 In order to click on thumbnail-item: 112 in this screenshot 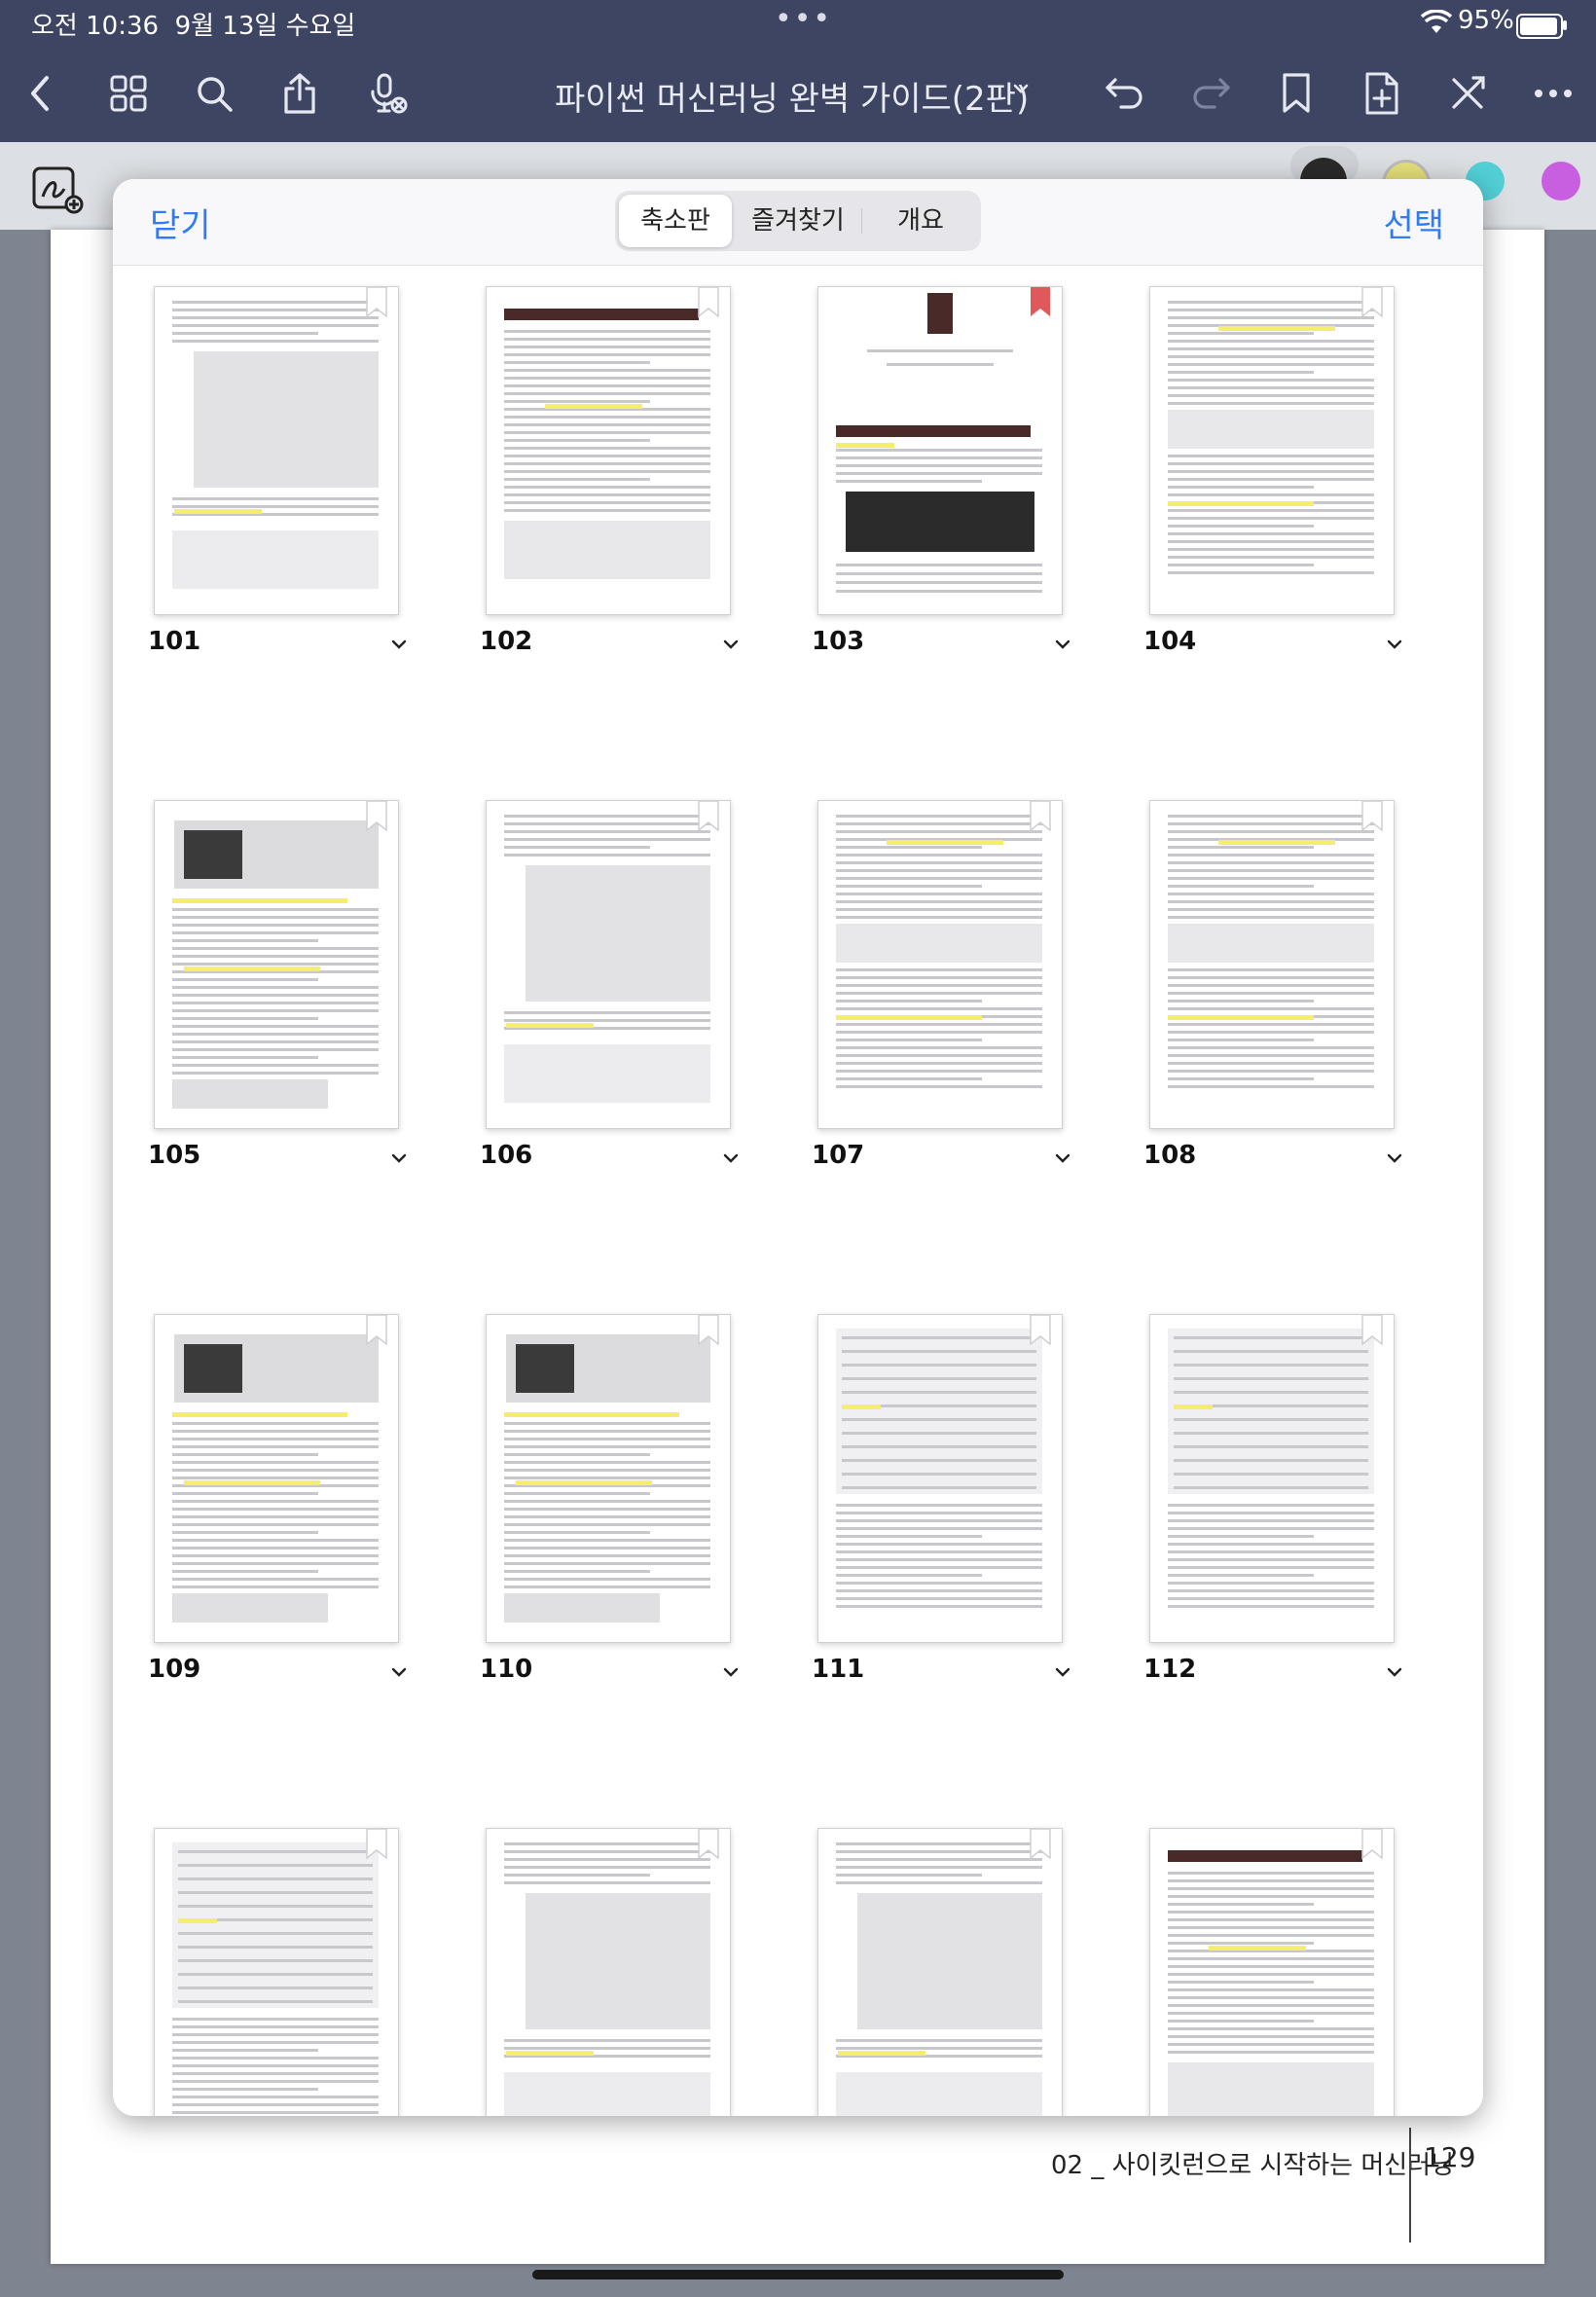, I will do `click(1273, 1512)`.